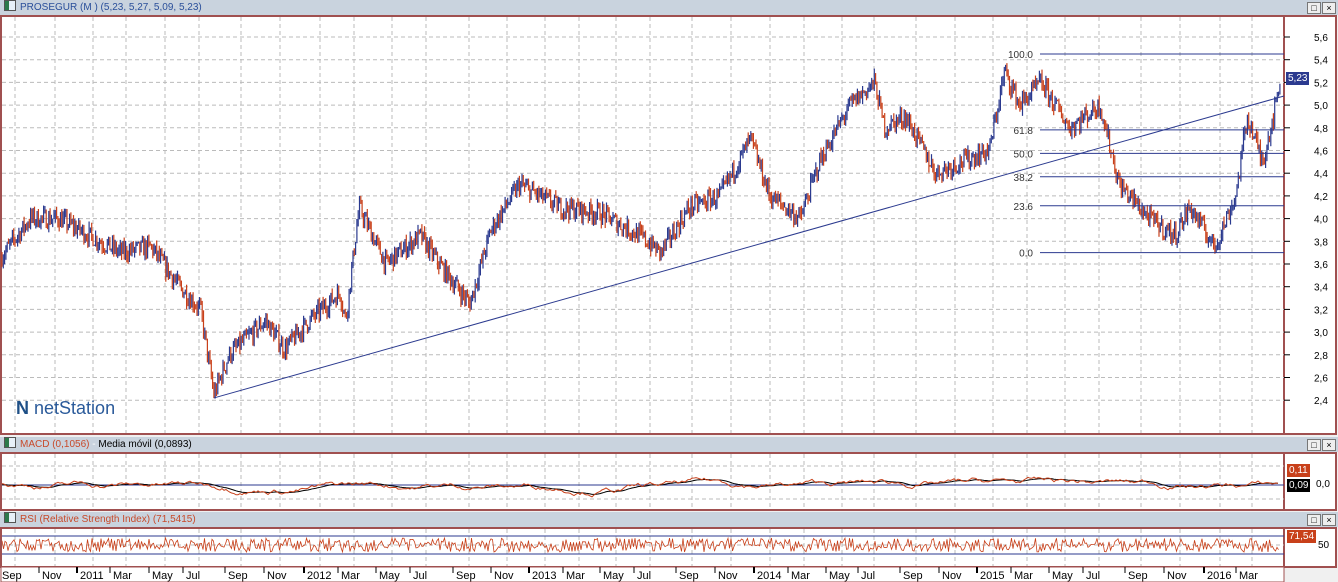  Describe the element at coordinates (1024, 131) in the screenshot. I see `fibonacci-label: 61.8` at that location.